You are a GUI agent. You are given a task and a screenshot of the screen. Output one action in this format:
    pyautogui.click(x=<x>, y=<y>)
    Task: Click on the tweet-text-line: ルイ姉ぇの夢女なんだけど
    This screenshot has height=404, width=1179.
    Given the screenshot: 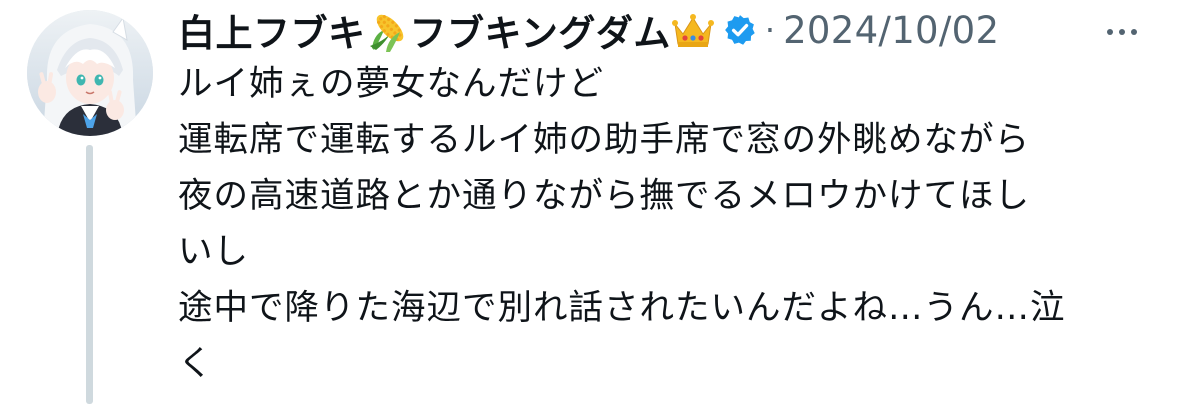 What is the action you would take?
    pyautogui.click(x=391, y=84)
    